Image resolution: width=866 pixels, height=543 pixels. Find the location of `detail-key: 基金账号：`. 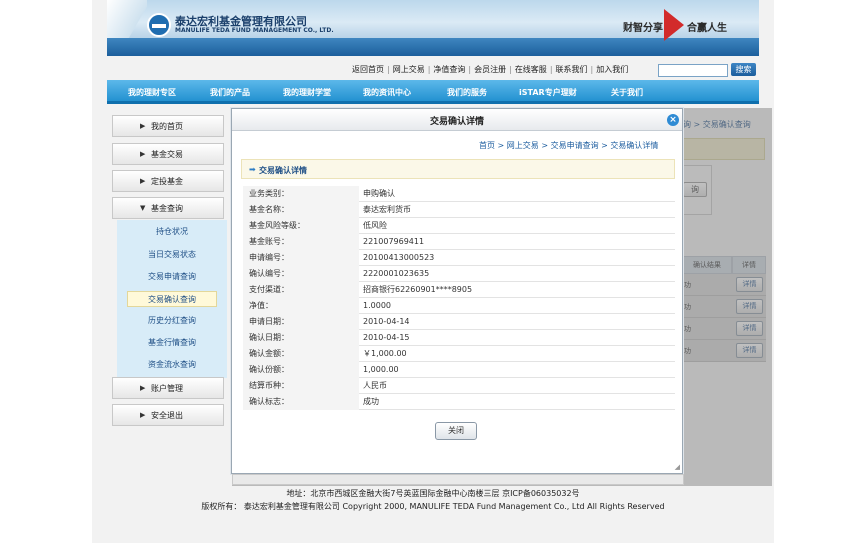

detail-key: 基金账号： is located at coordinates (301, 242).